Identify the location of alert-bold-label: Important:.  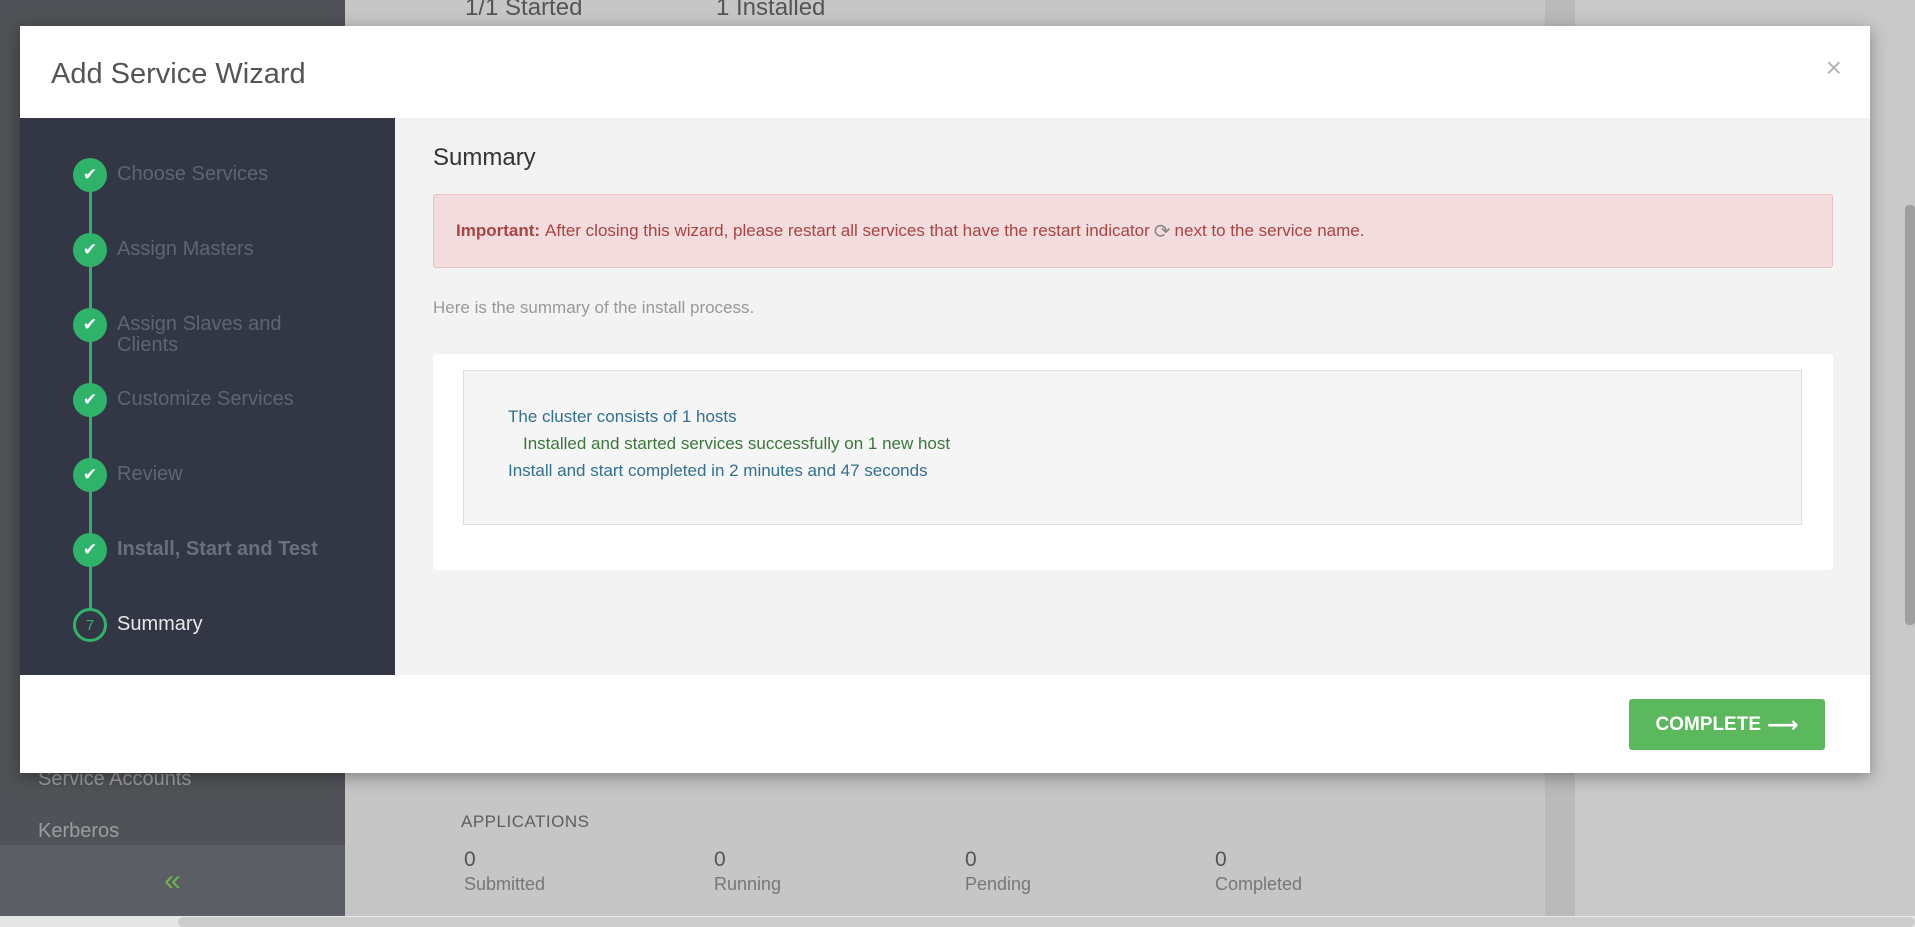
(498, 230).